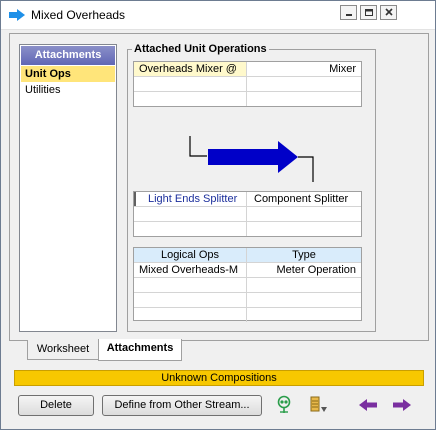 This screenshot has width=436, height=430. Describe the element at coordinates (318, 405) in the screenshot. I see `stream-list-icon` at that location.